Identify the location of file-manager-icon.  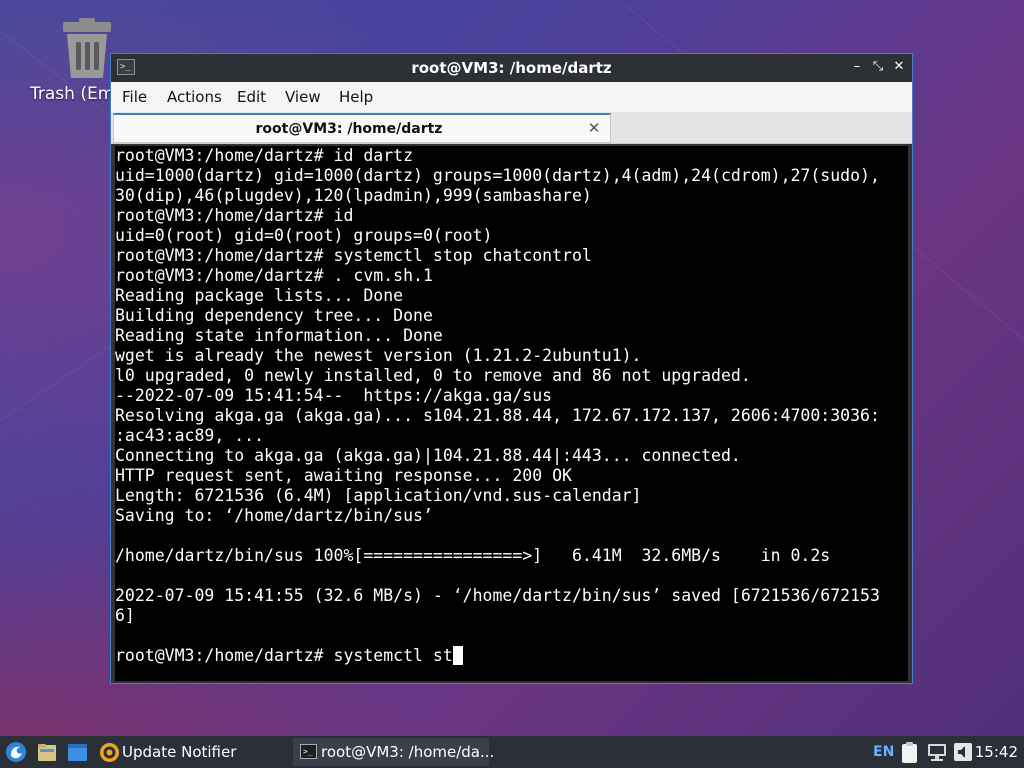
(47, 752).